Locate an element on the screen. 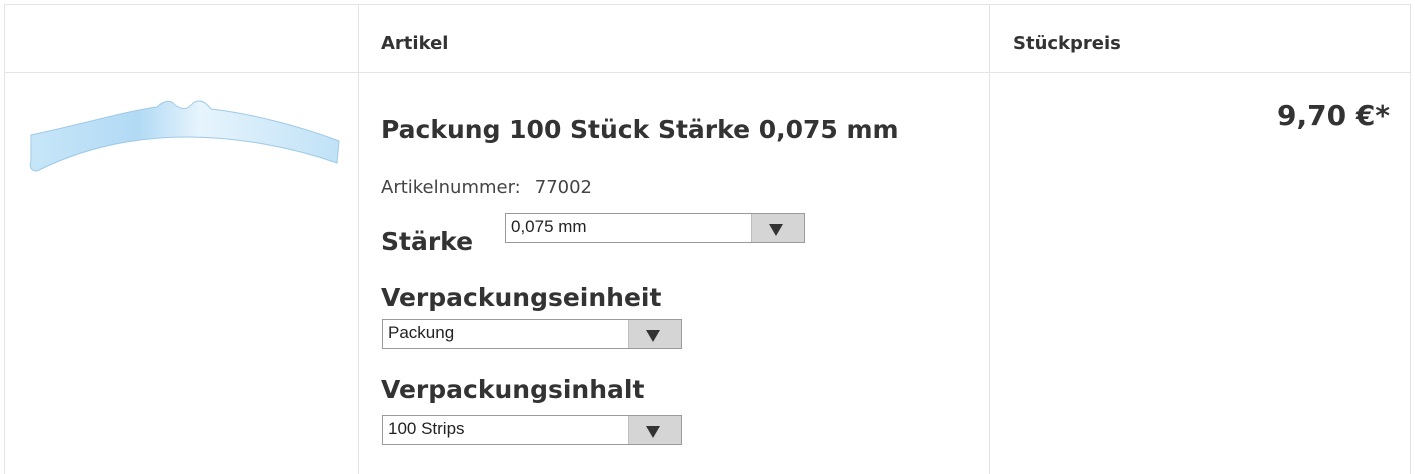 The image size is (1415, 474). verpackungseinheit-dropdown-button is located at coordinates (654, 334).